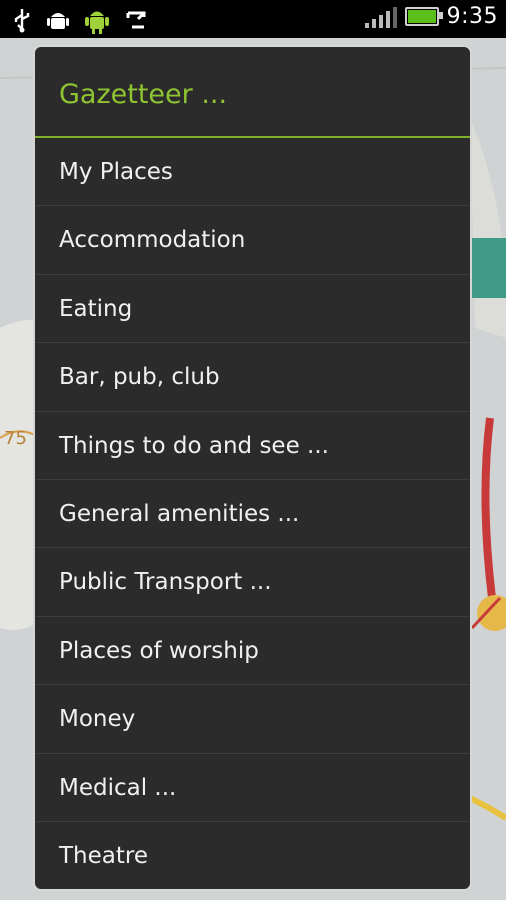 The height and width of the screenshot is (900, 506). What do you see at coordinates (58, 22) in the screenshot?
I see `android-debug-icon` at bounding box center [58, 22].